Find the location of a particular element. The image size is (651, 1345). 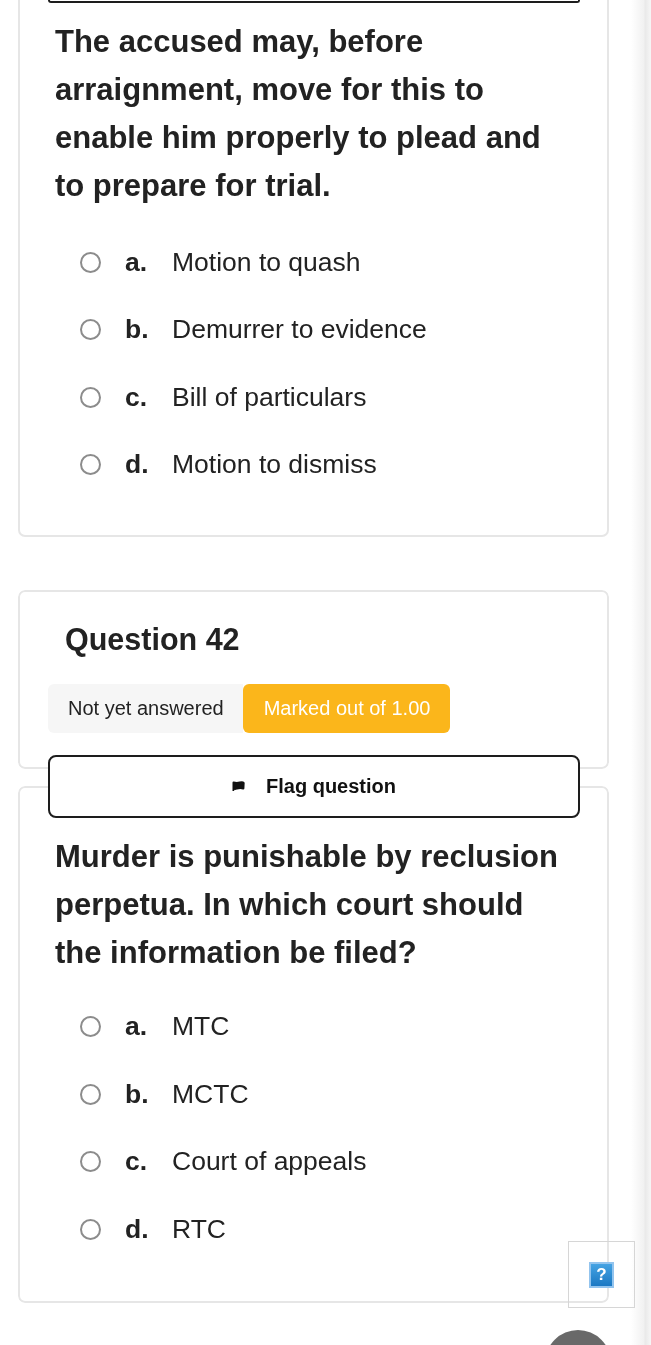

option-label: Demurrer to evidence is located at coordinates (299, 330).